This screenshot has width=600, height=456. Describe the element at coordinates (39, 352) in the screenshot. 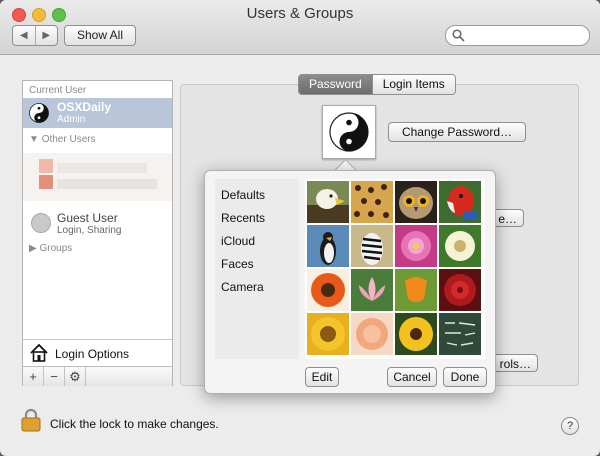

I see `house-icon` at that location.